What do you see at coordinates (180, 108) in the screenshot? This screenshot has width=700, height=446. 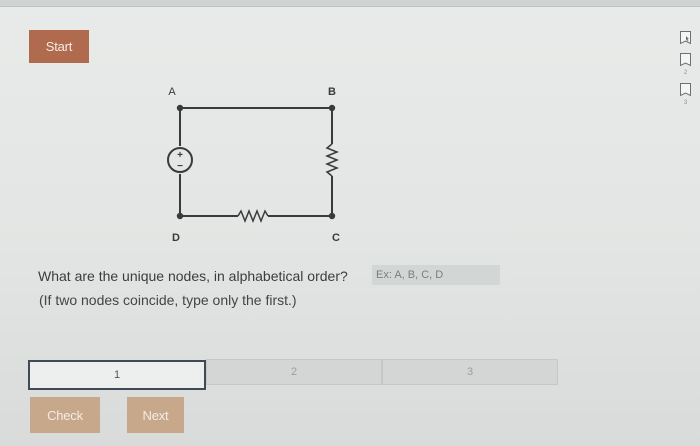 I see `node-a-dot` at bounding box center [180, 108].